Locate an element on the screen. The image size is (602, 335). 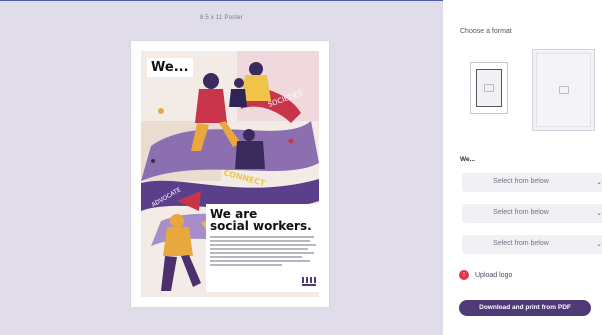
poster-text-card: We are social workers. is located at coordinates (264, 248).